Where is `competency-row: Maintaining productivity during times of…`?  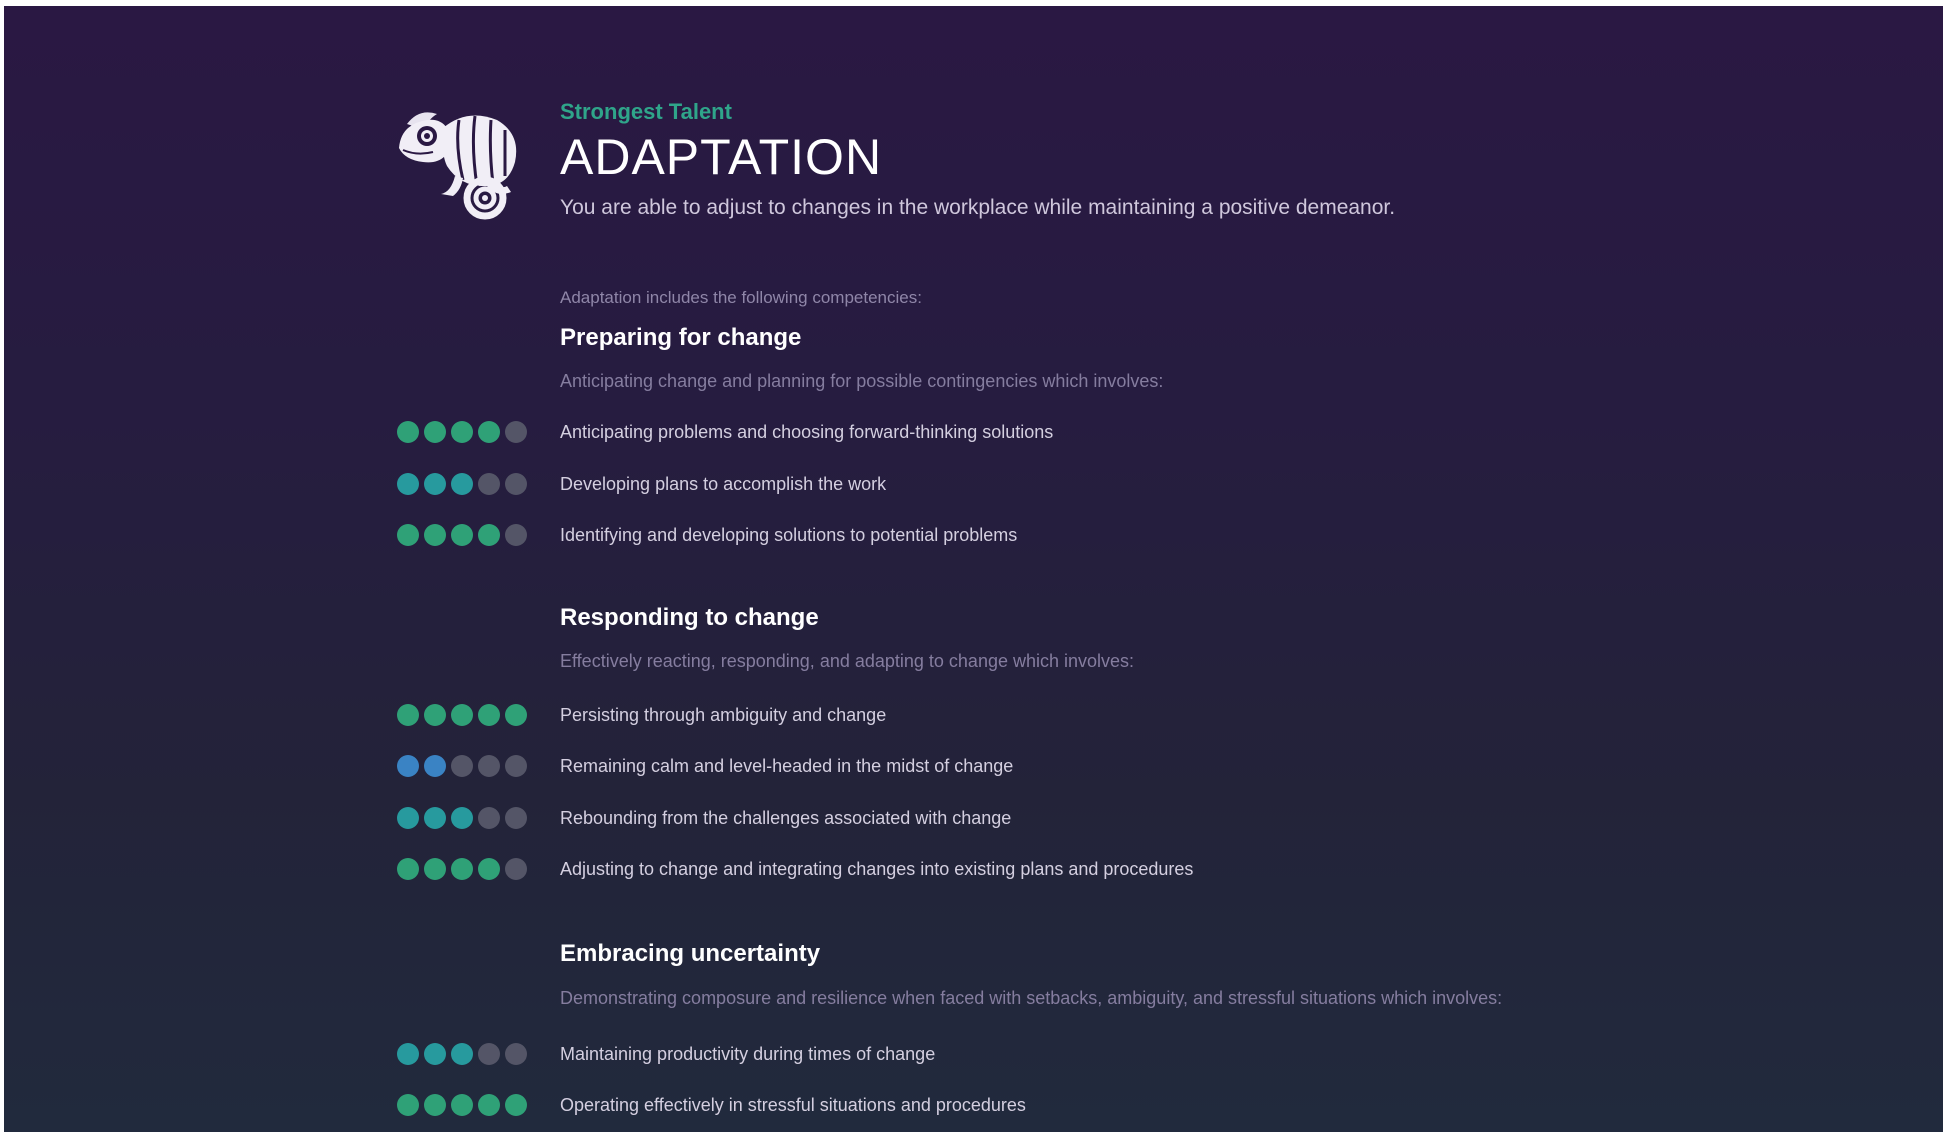 competency-row: Maintaining productivity during times of… is located at coordinates (666, 1054).